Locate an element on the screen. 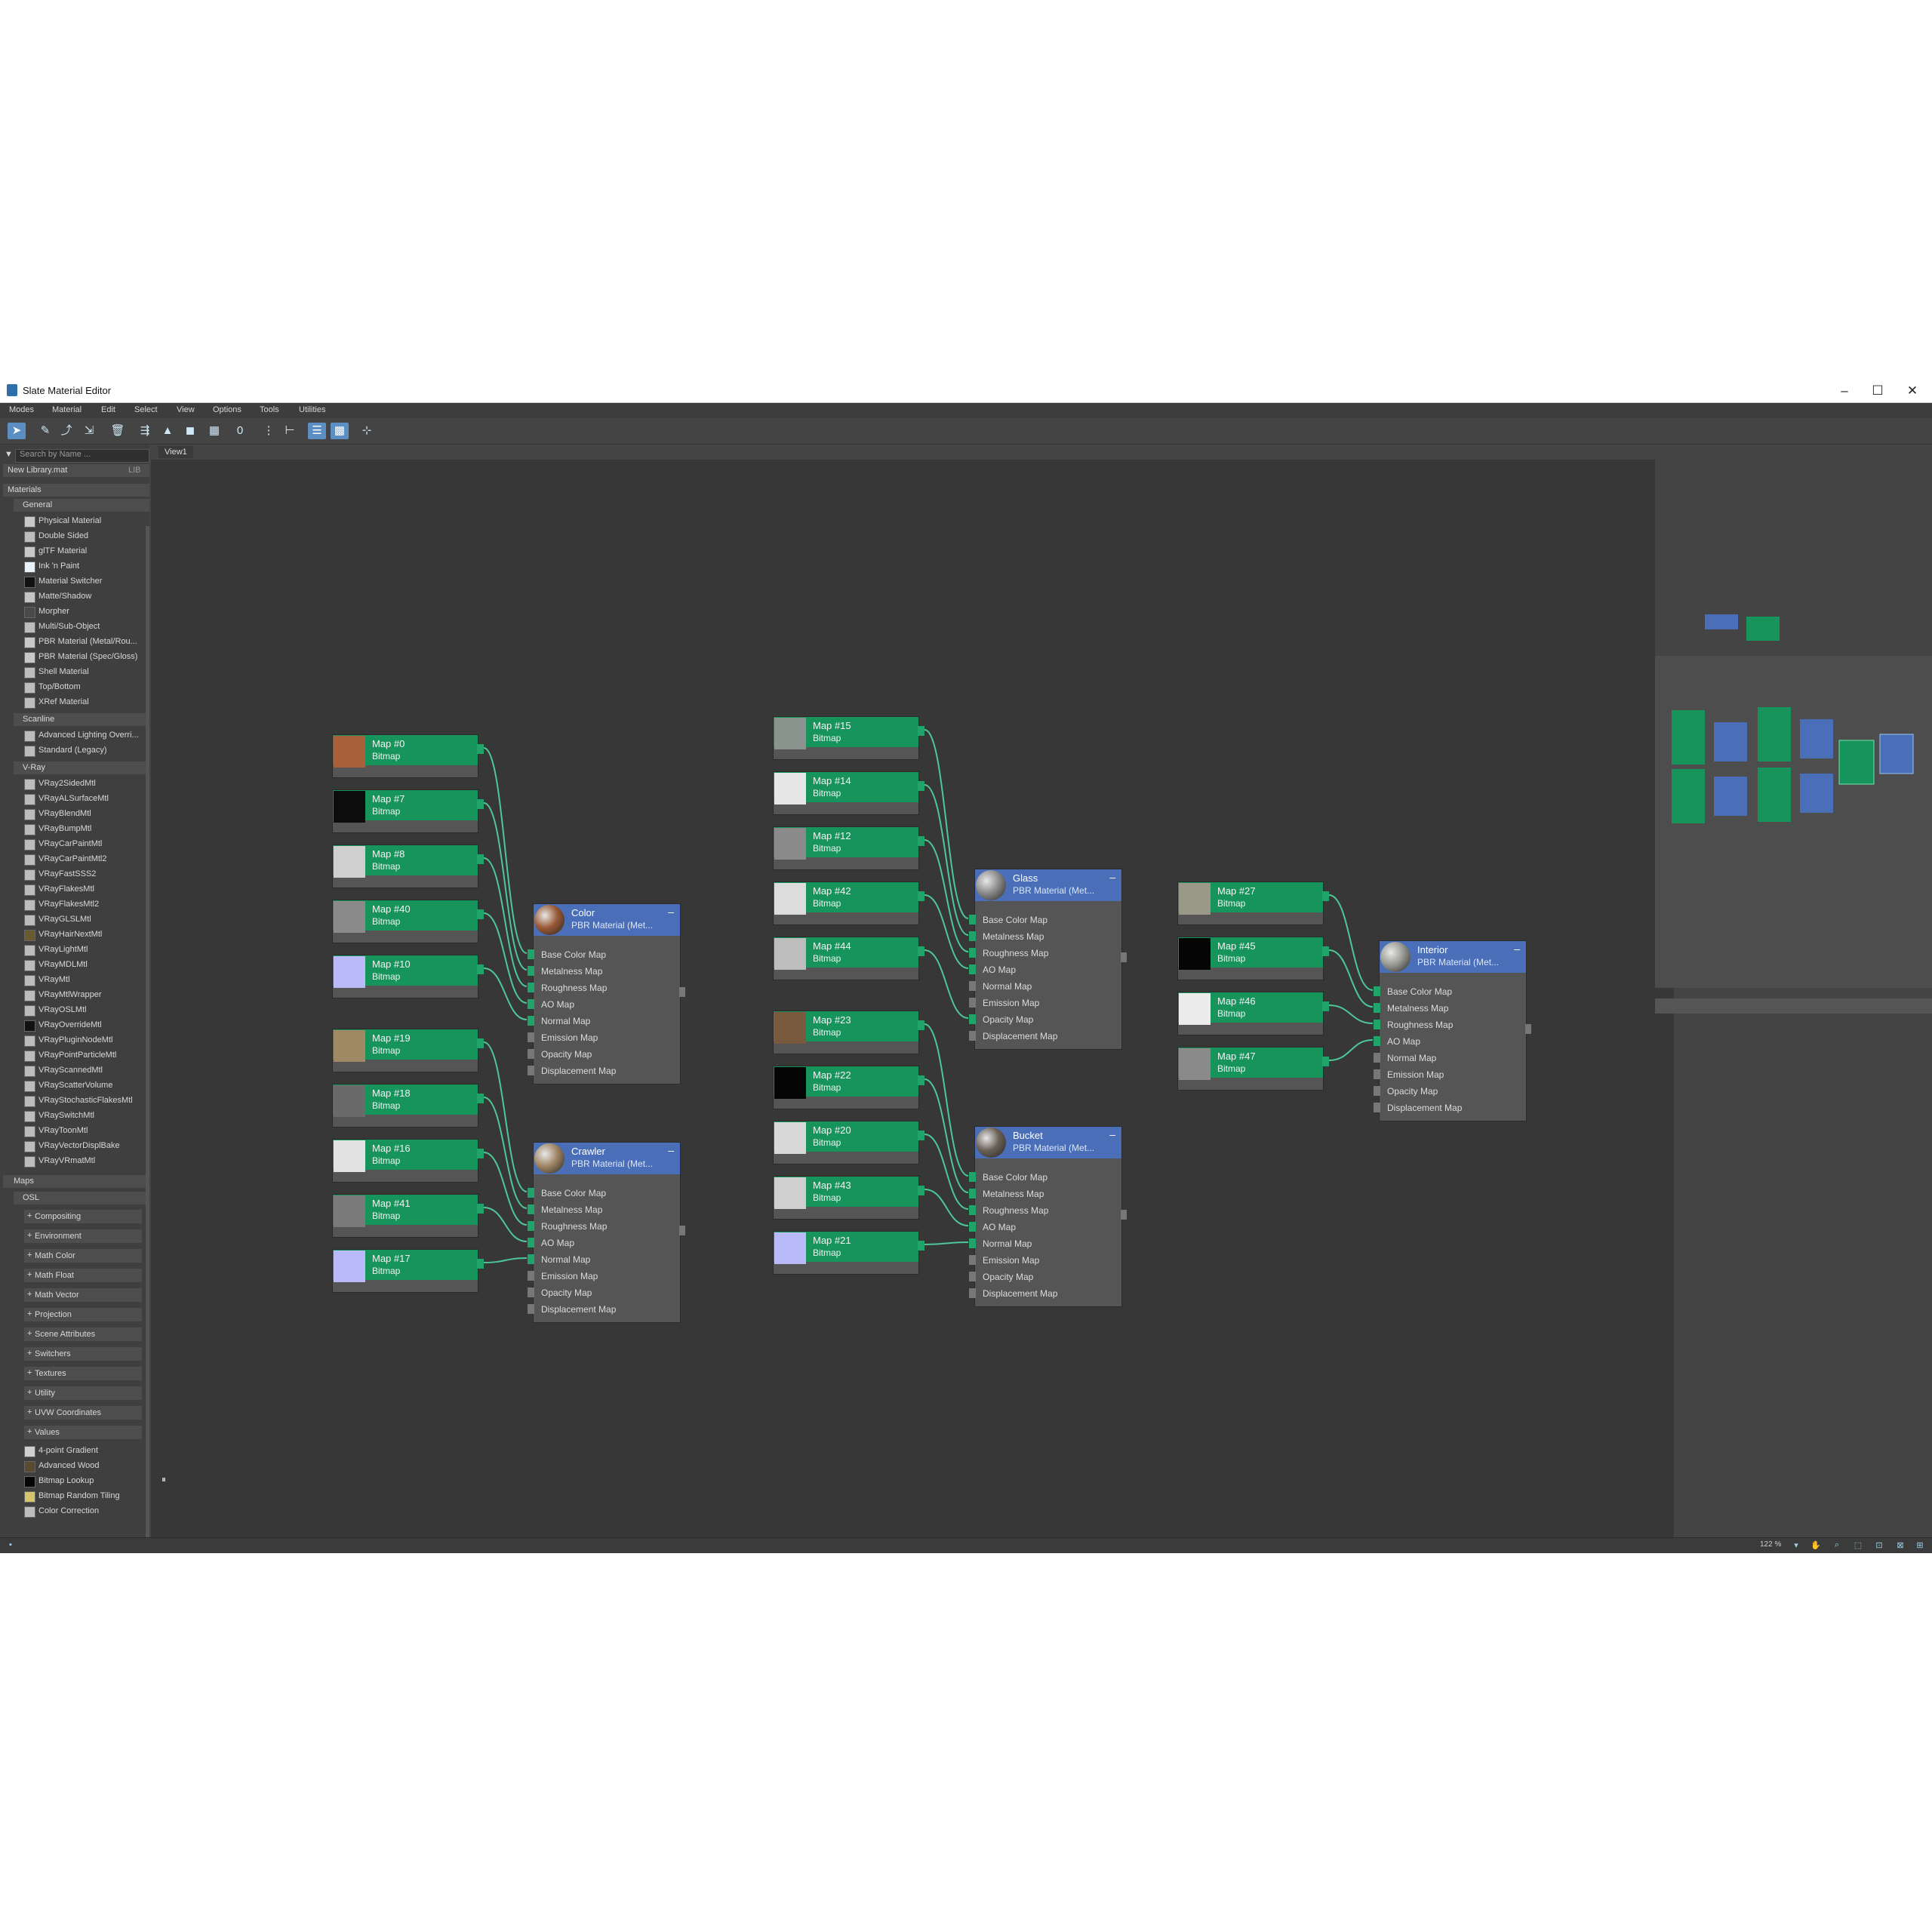  material-type-item: VRayOverrideMtl is located at coordinates (74, 1025).